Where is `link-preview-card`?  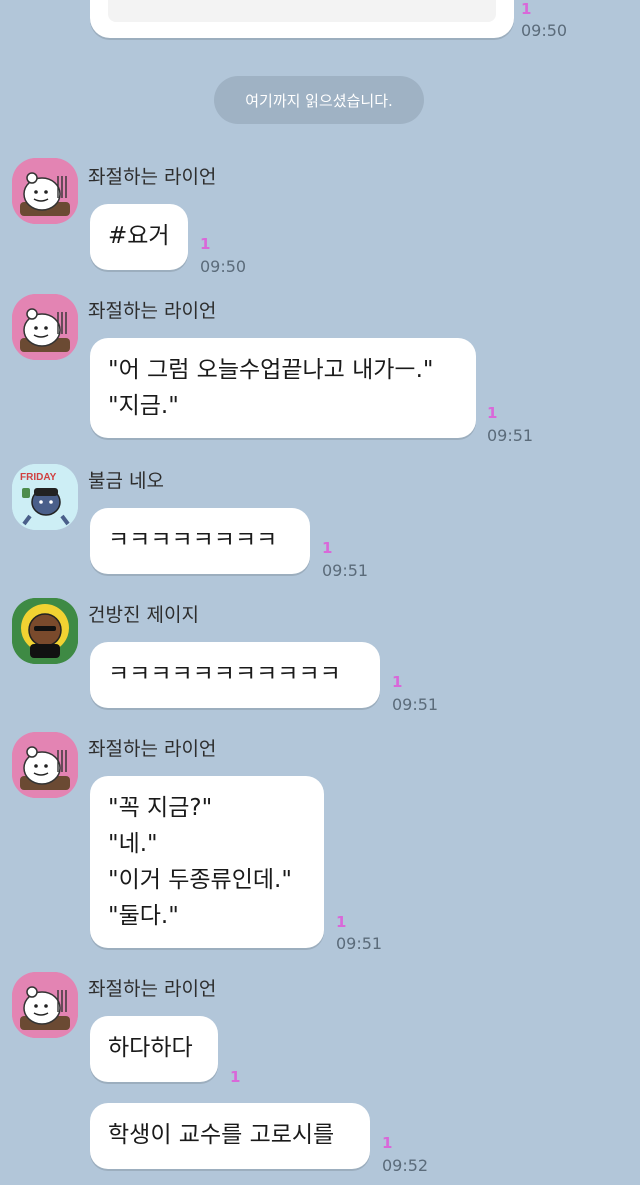 link-preview-card is located at coordinates (302, 11).